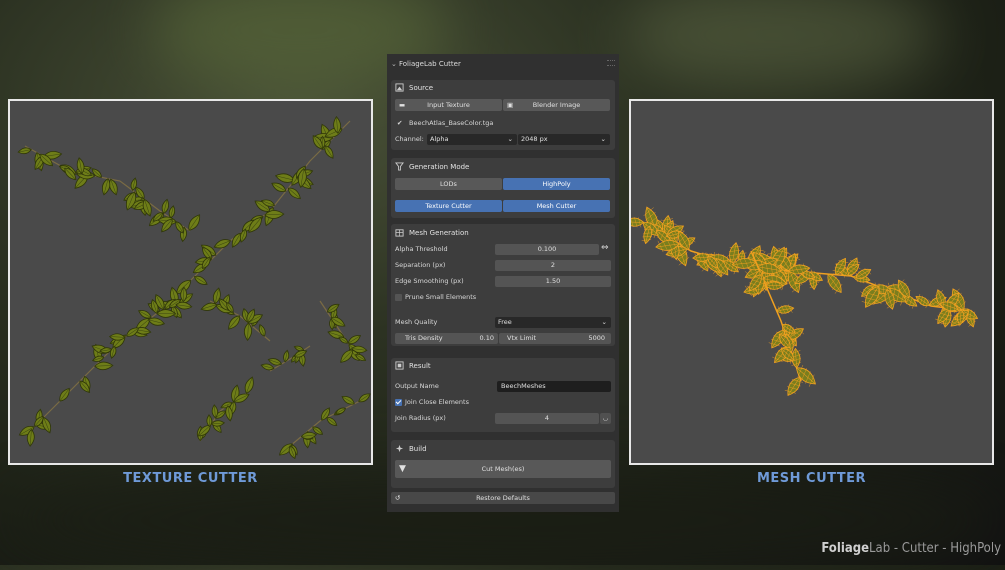 The image size is (1005, 570). What do you see at coordinates (417, 386) in the screenshot?
I see `output-name-label: Output Name` at bounding box center [417, 386].